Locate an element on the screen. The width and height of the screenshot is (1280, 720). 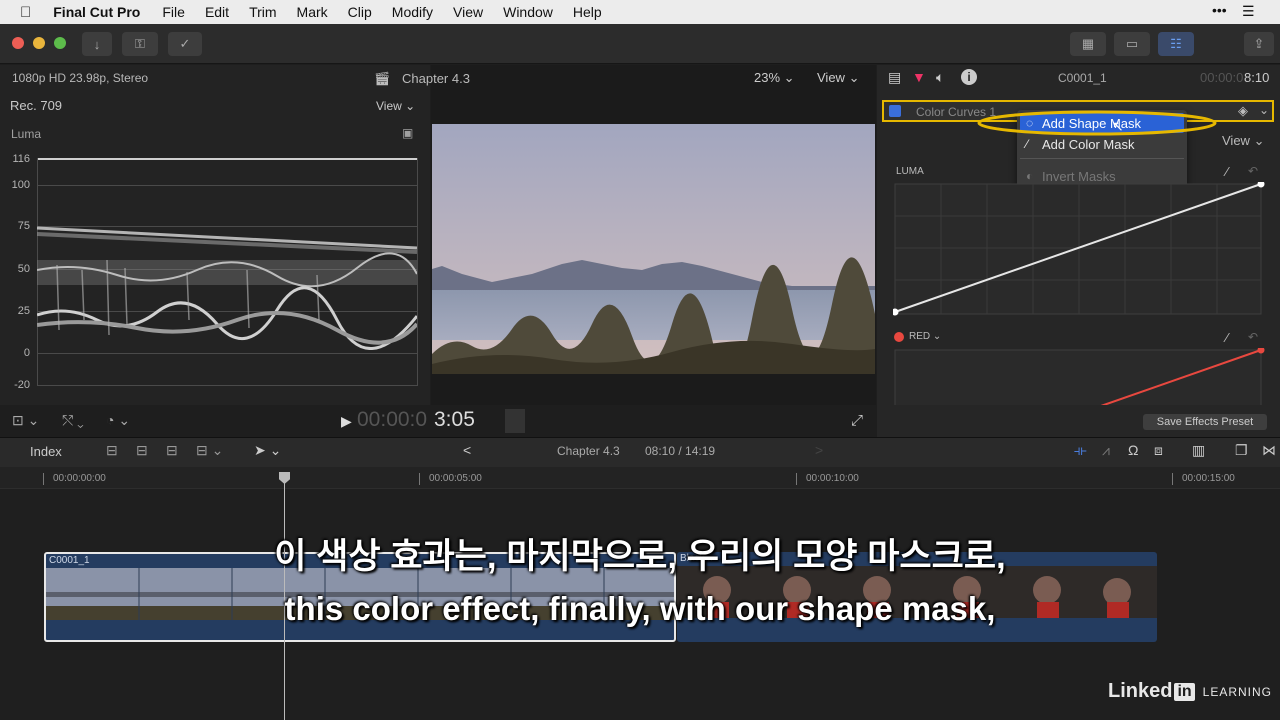
play-button: ▶ is located at coordinates (346, 421).